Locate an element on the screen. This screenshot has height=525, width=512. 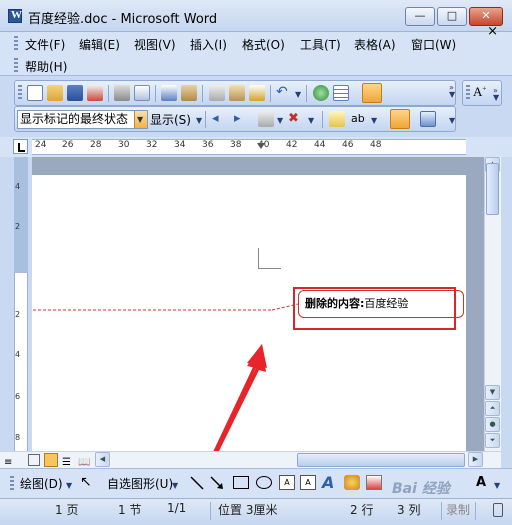
ruler-number: 34 is located at coordinates (180, 145).